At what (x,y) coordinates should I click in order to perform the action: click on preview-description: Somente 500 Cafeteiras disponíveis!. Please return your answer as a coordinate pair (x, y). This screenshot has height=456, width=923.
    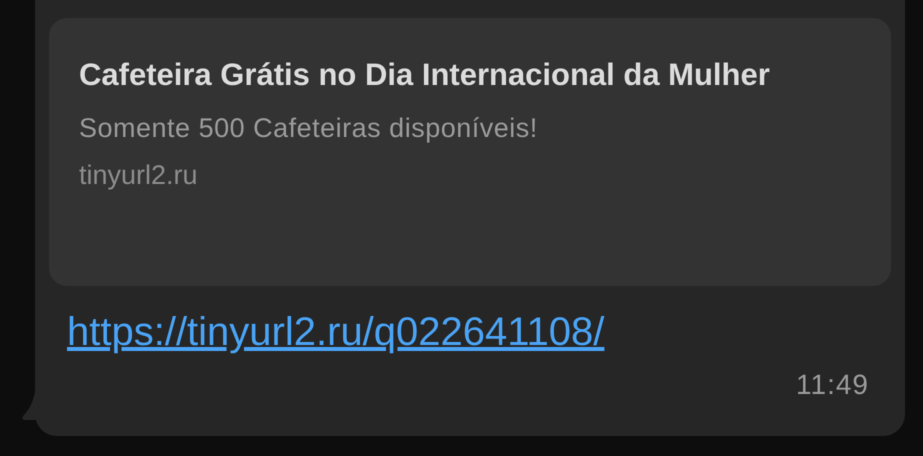
    Looking at the image, I should click on (309, 128).